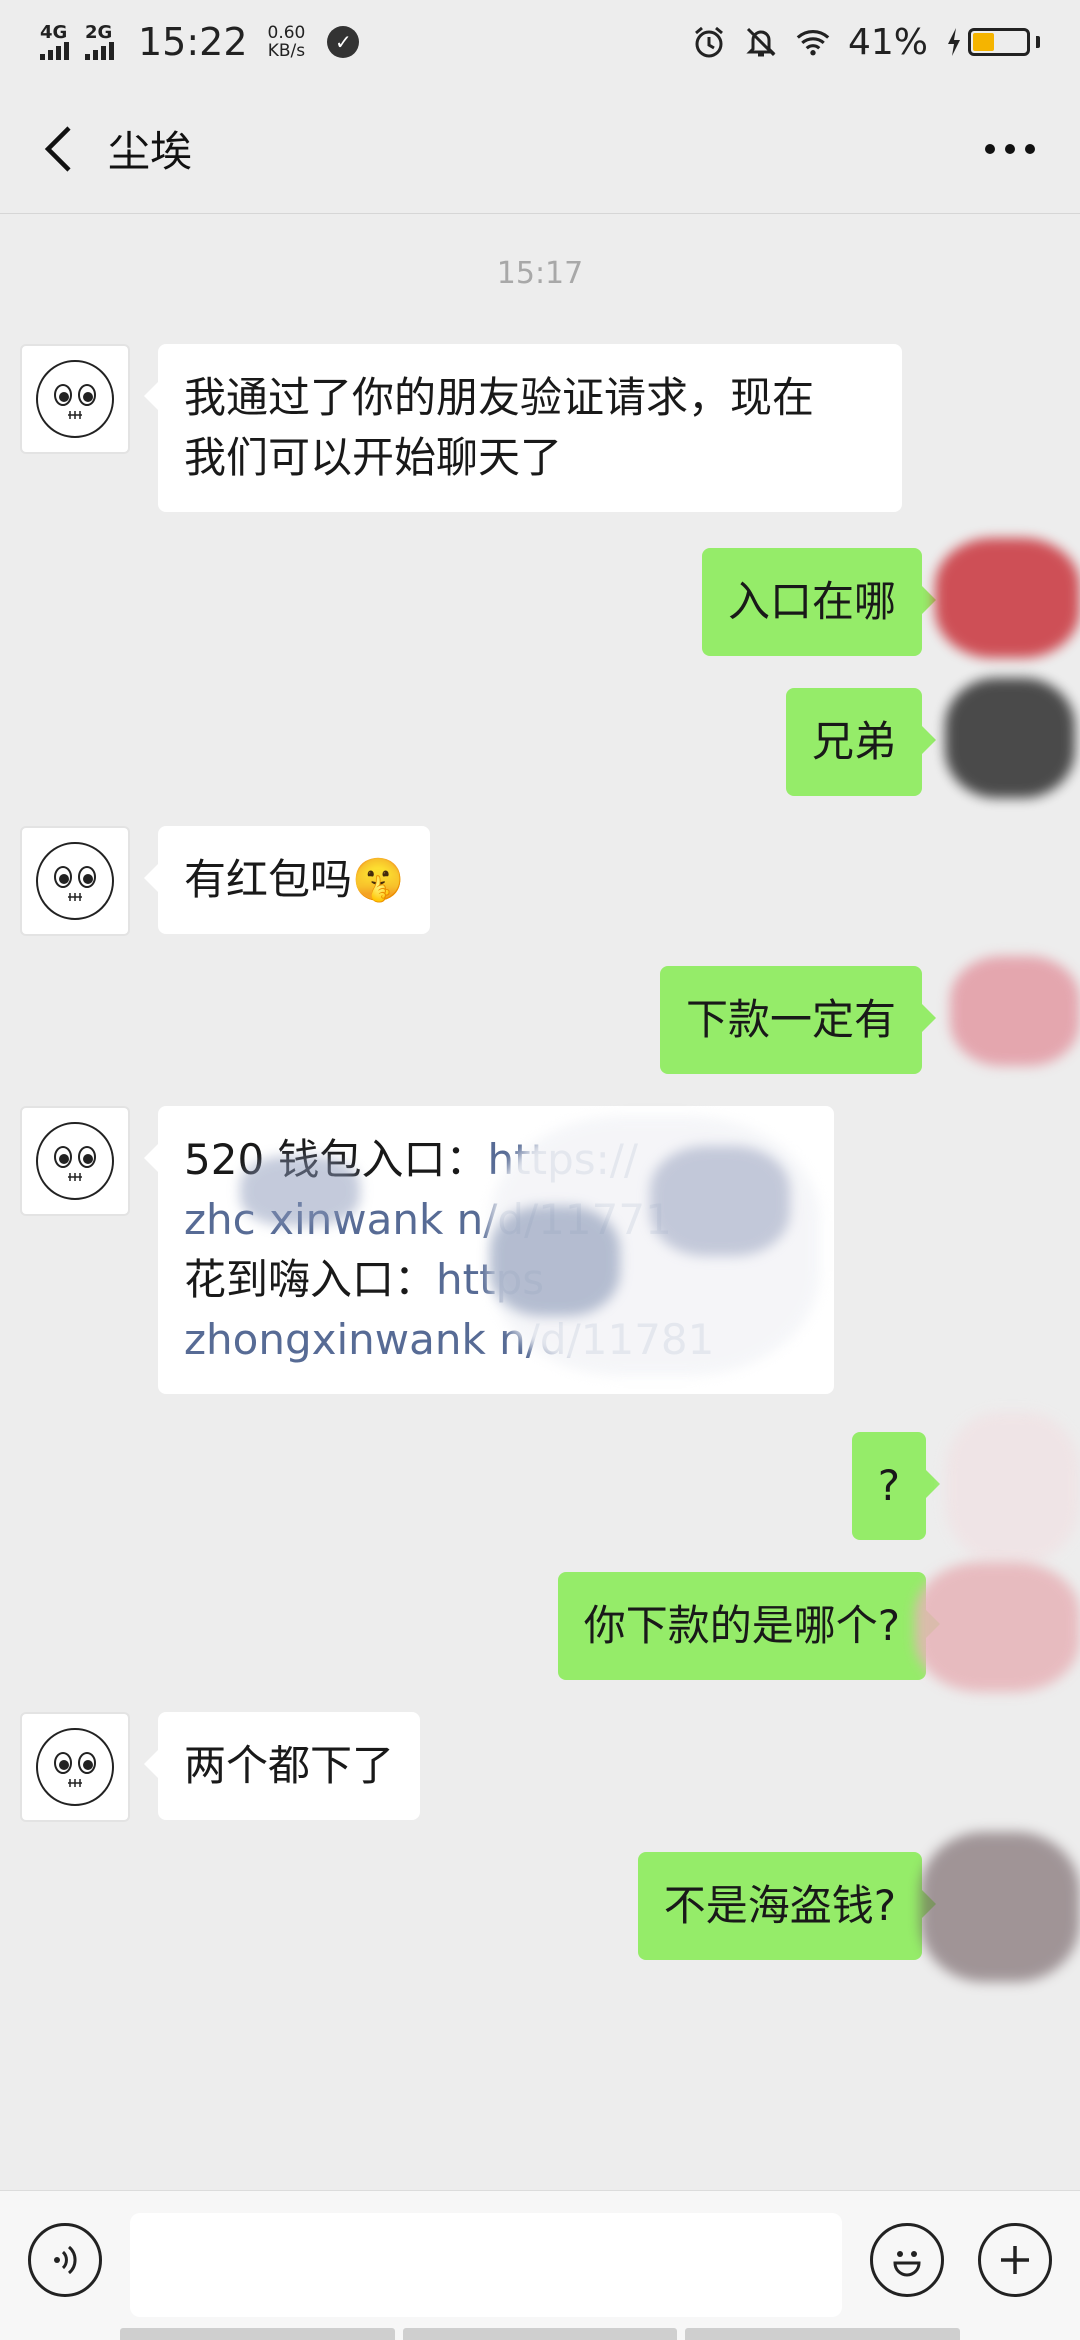 The height and width of the screenshot is (2340, 1080). I want to click on message-text-line: 我通过了你的朋友验证请求，现在, so click(499, 397).